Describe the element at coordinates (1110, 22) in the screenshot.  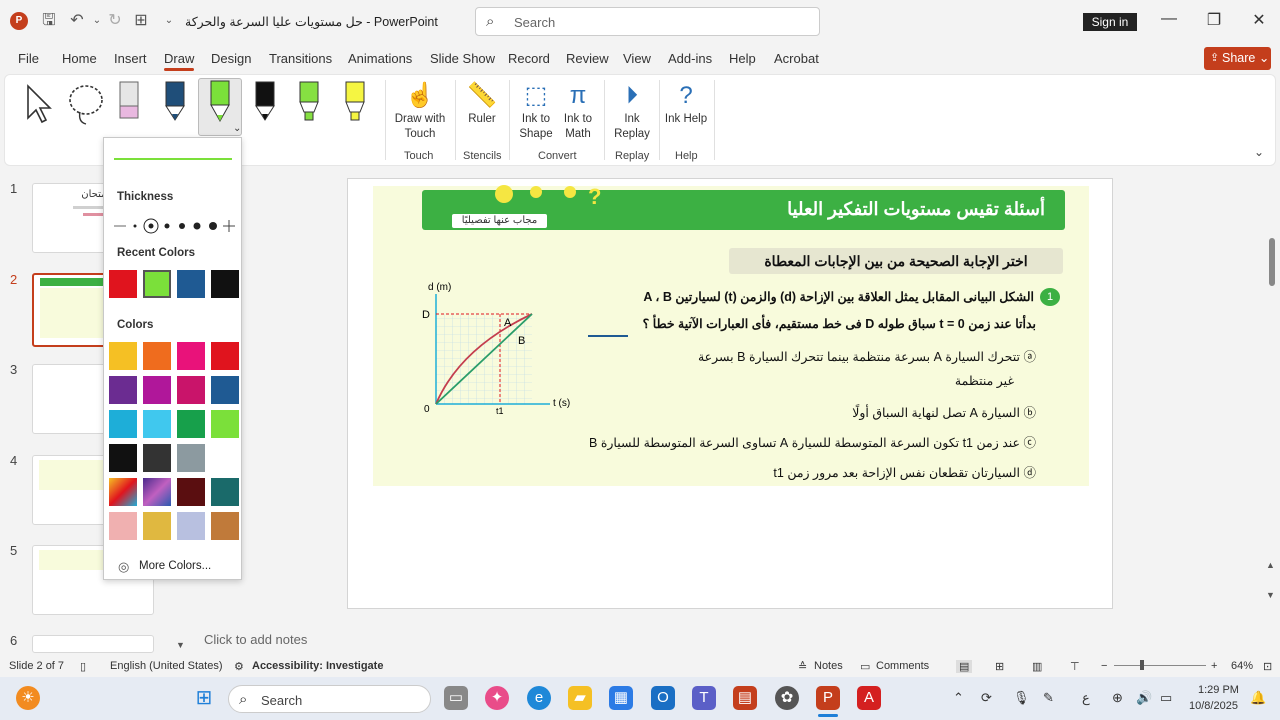
I see `sign-in-button: Sign in` at that location.